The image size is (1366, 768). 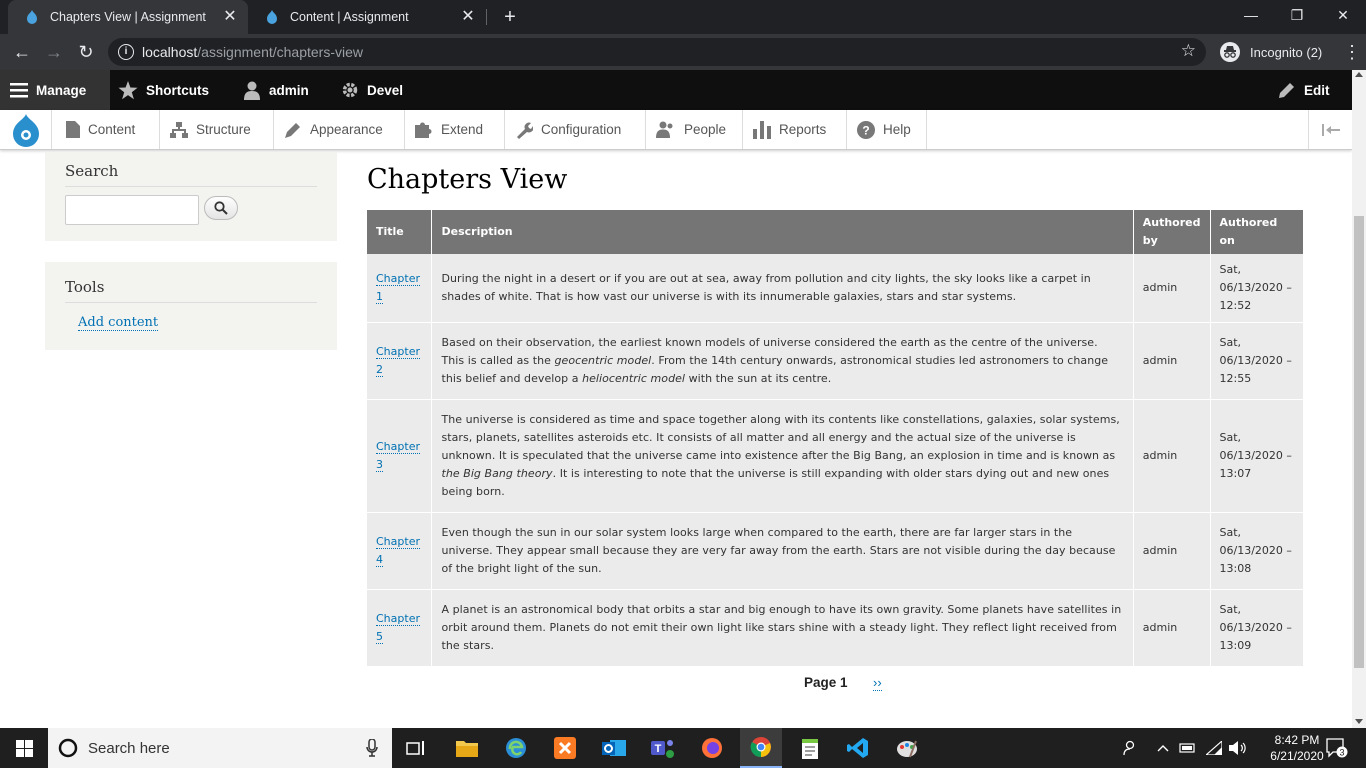 What do you see at coordinates (858, 748) in the screenshot?
I see `vscode-icon` at bounding box center [858, 748].